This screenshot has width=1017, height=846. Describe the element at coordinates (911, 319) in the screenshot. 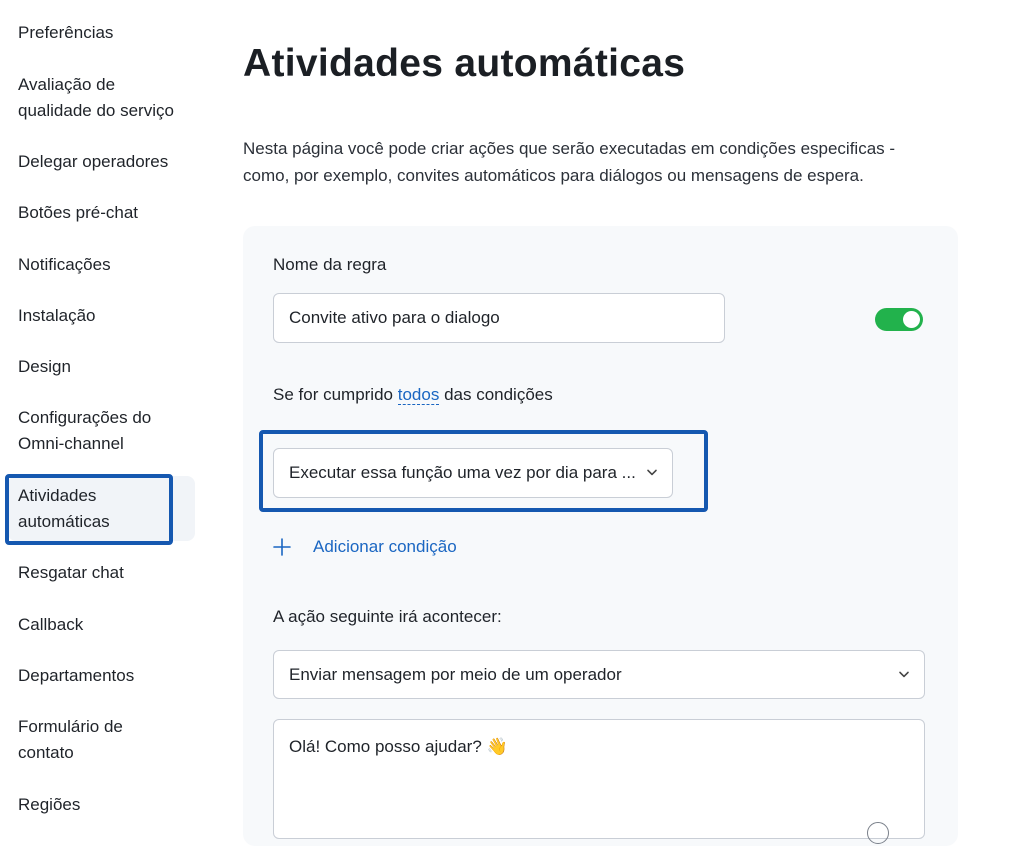

I see `toggle-knob` at that location.